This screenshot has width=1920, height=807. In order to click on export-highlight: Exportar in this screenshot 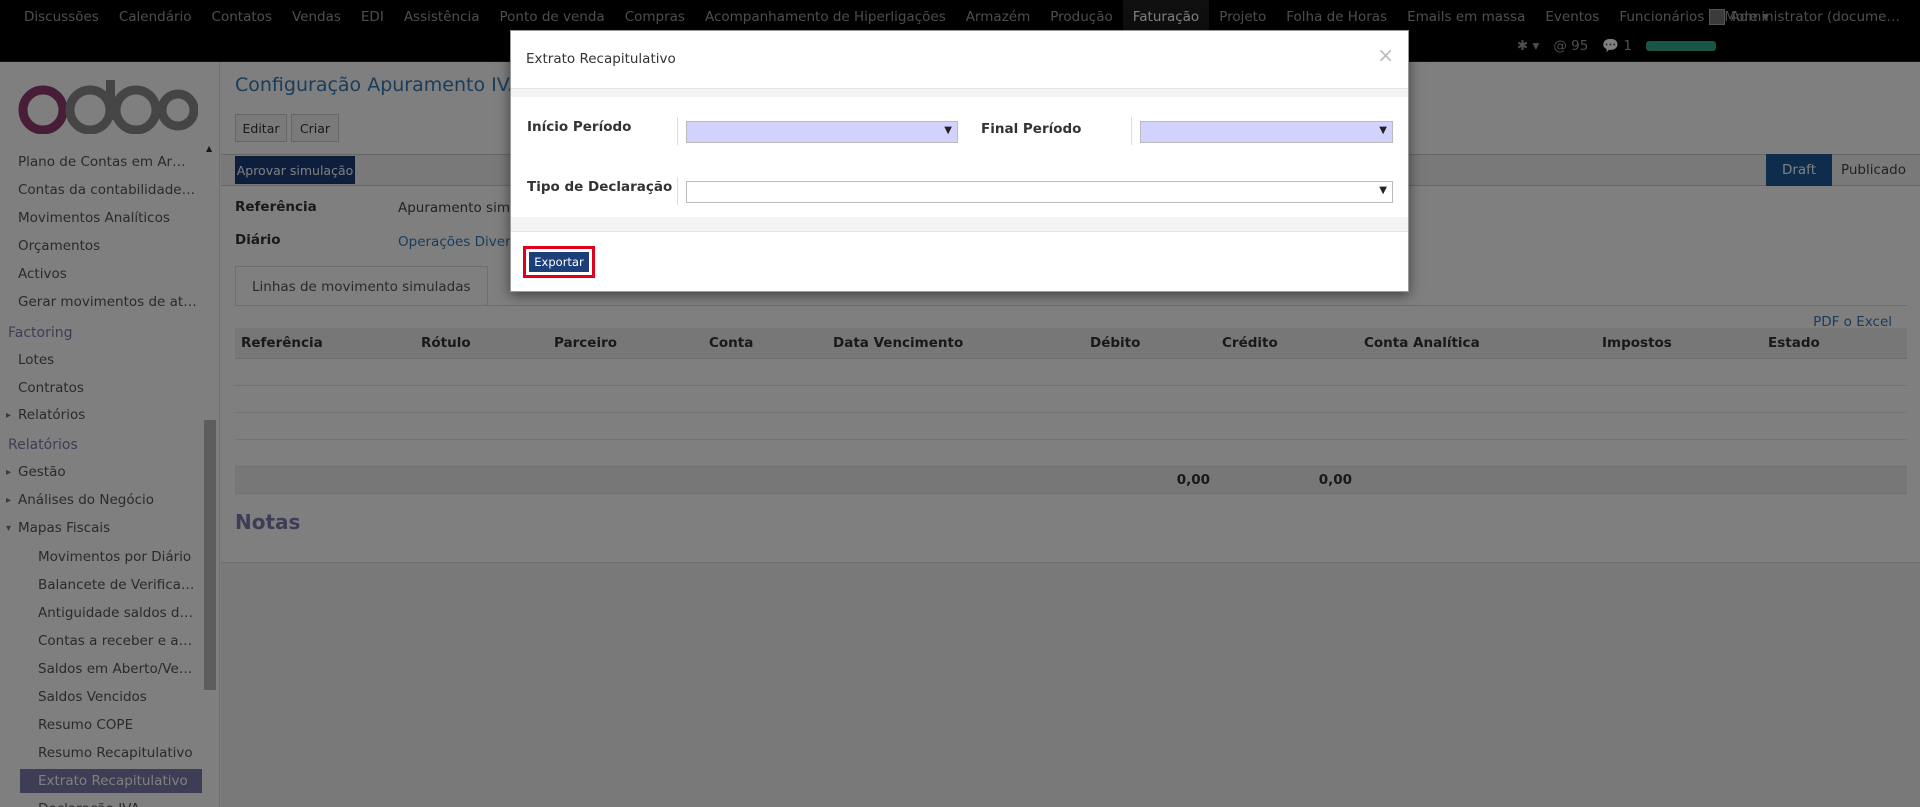, I will do `click(559, 262)`.